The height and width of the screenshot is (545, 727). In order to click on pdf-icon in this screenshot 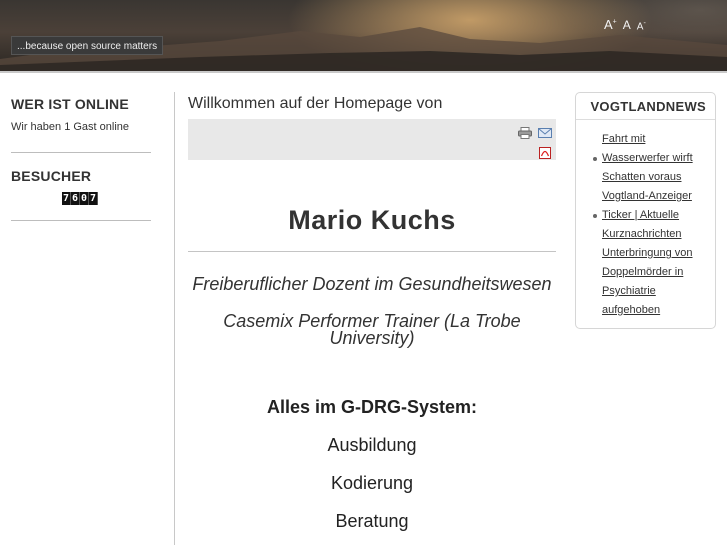, I will do `click(545, 153)`.